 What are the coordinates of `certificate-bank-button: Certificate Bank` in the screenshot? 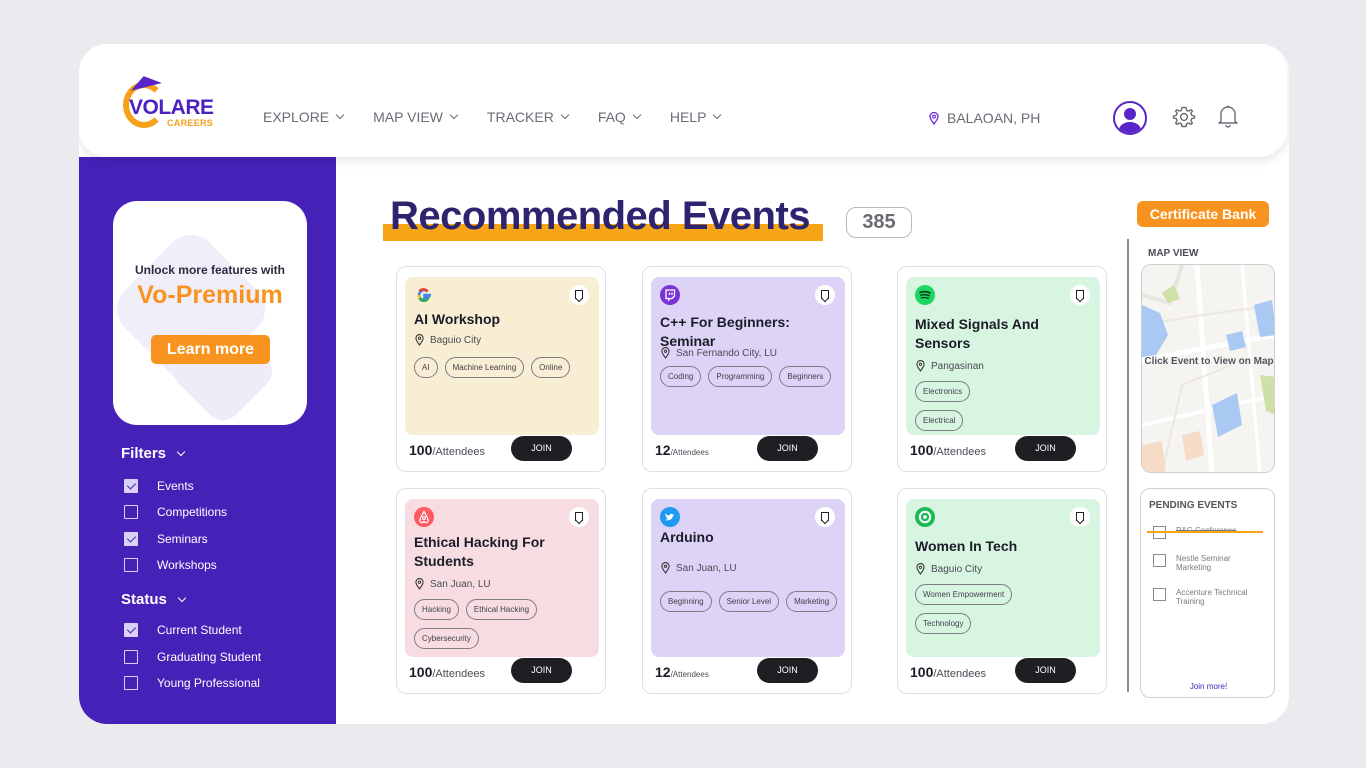 It's located at (1203, 214).